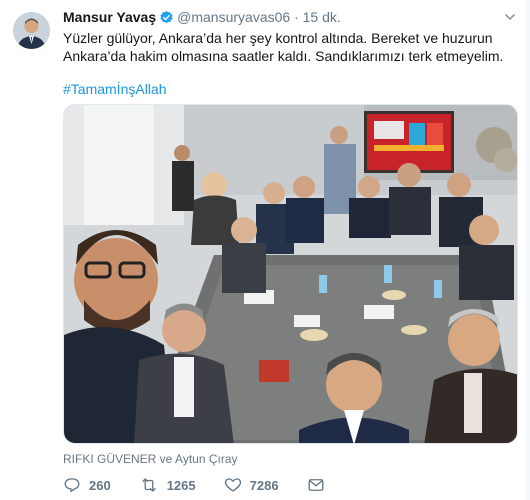 This screenshot has height=500, width=530. I want to click on reply-button: 260, so click(87, 485).